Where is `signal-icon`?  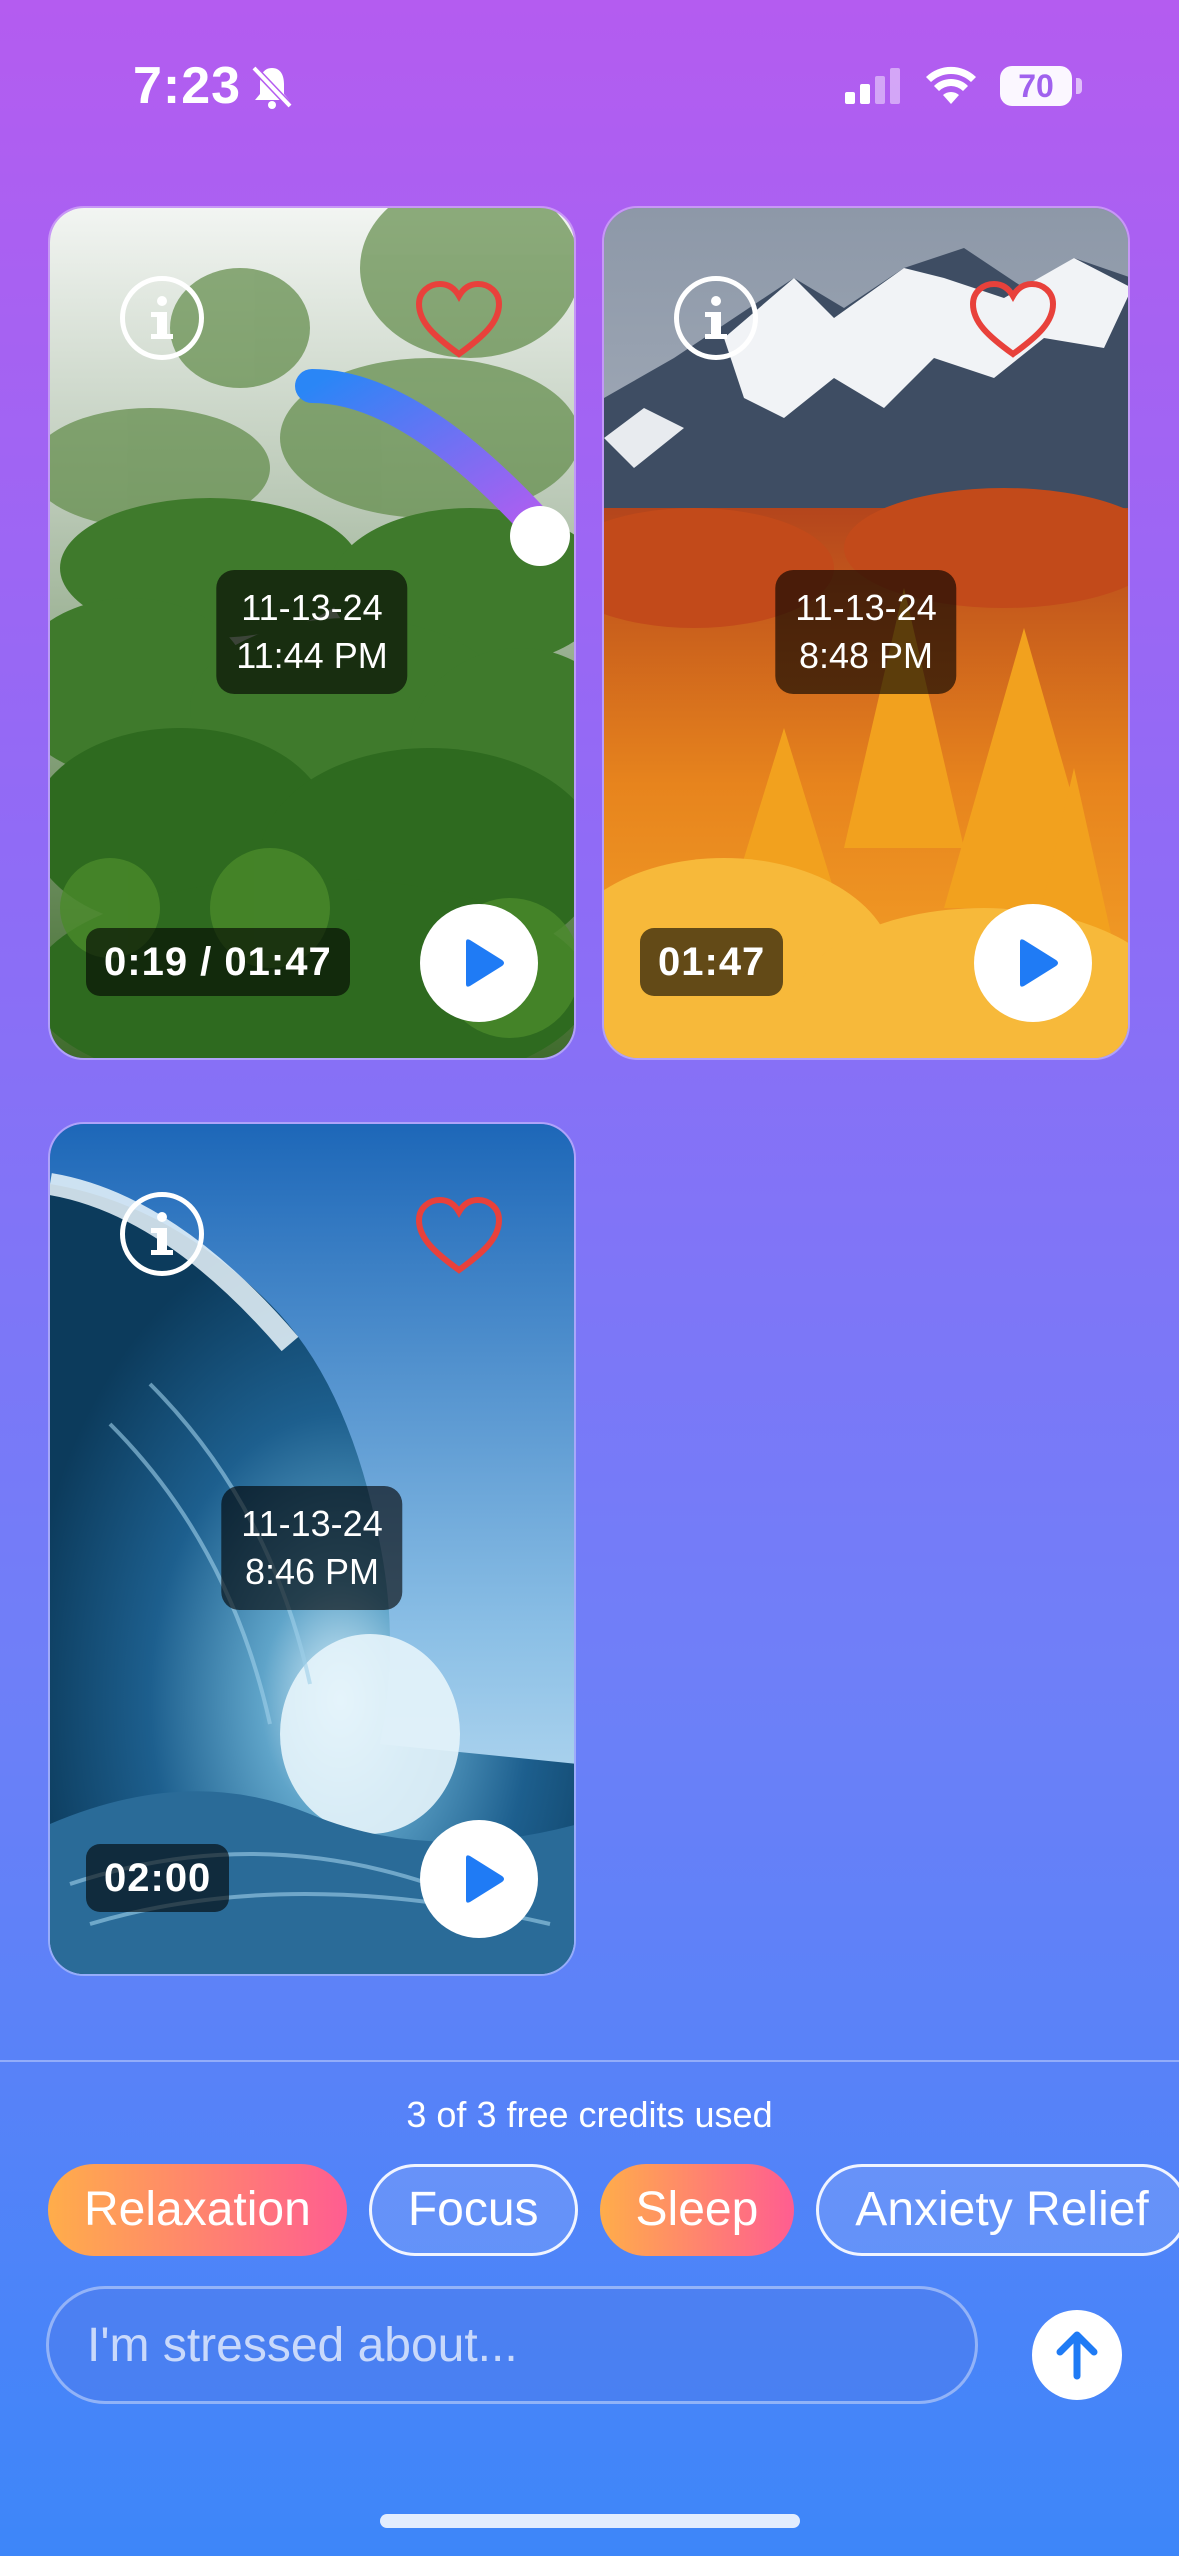
signal-icon is located at coordinates (872, 86).